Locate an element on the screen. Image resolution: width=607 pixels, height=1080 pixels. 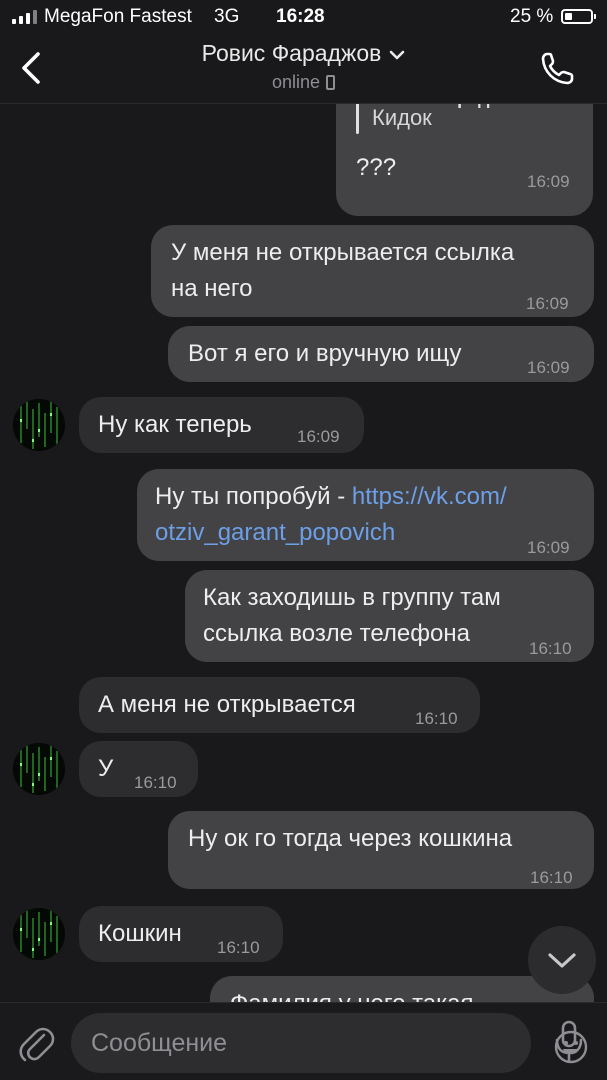
message-bubble-incoming: Кошкин 16:10 is located at coordinates (181, 934).